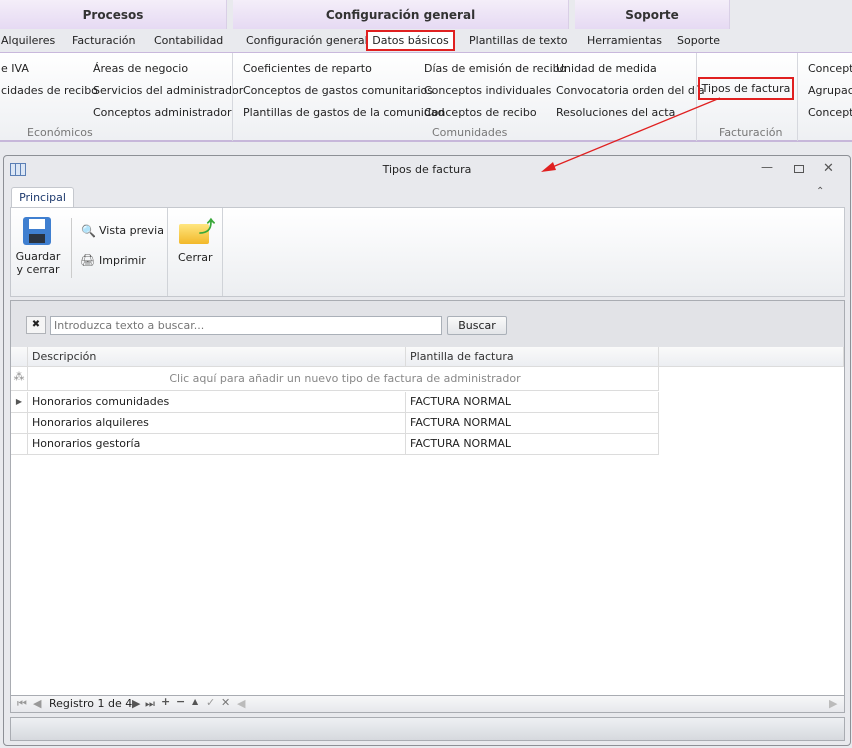 This screenshot has width=852, height=748. What do you see at coordinates (631, 134) in the screenshot?
I see `annotation-arrow` at bounding box center [631, 134].